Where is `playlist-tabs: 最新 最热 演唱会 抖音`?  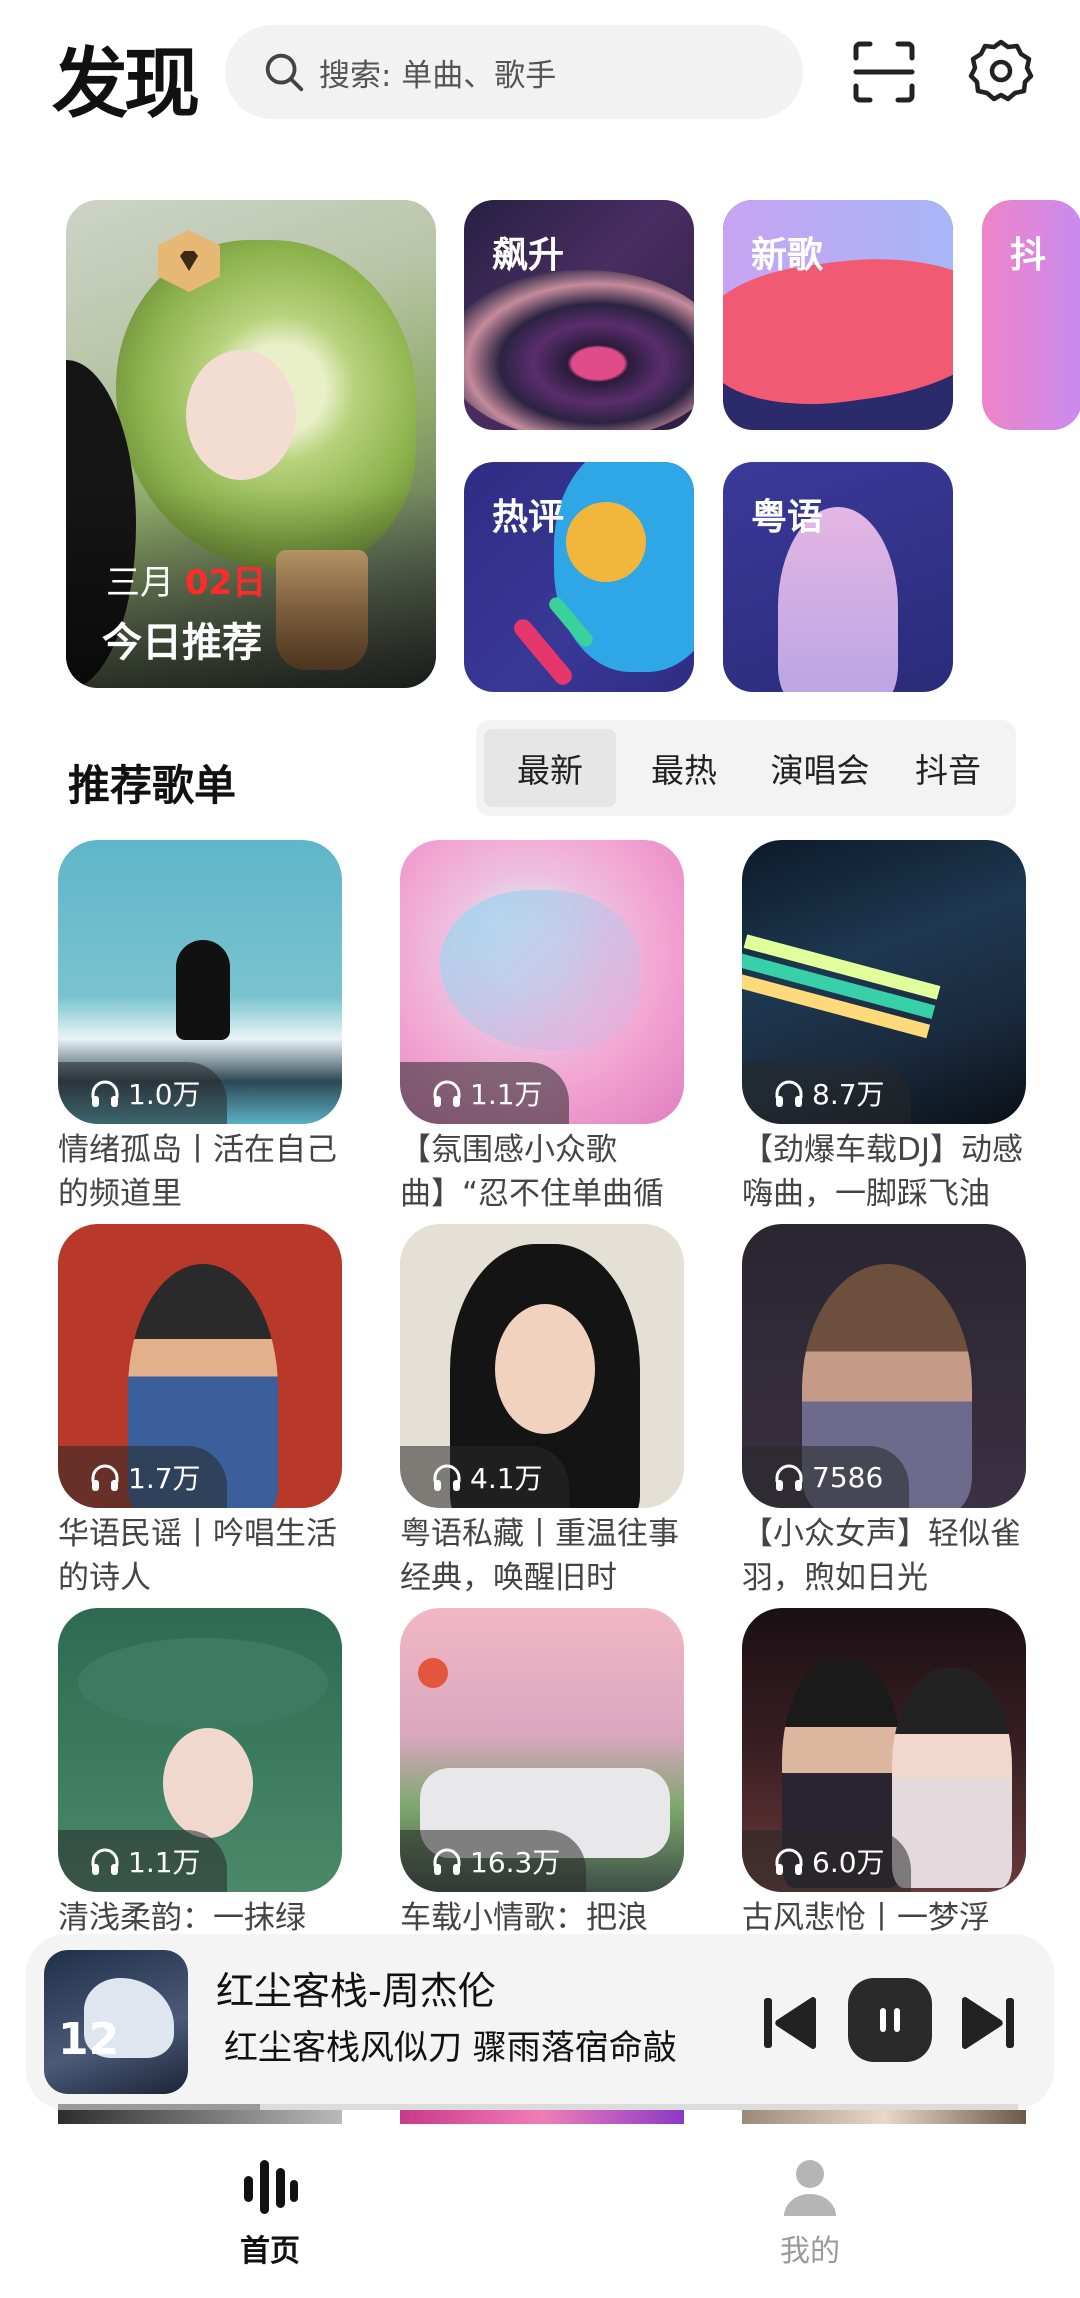 playlist-tabs: 最新 最热 演唱会 抖音 is located at coordinates (746, 768).